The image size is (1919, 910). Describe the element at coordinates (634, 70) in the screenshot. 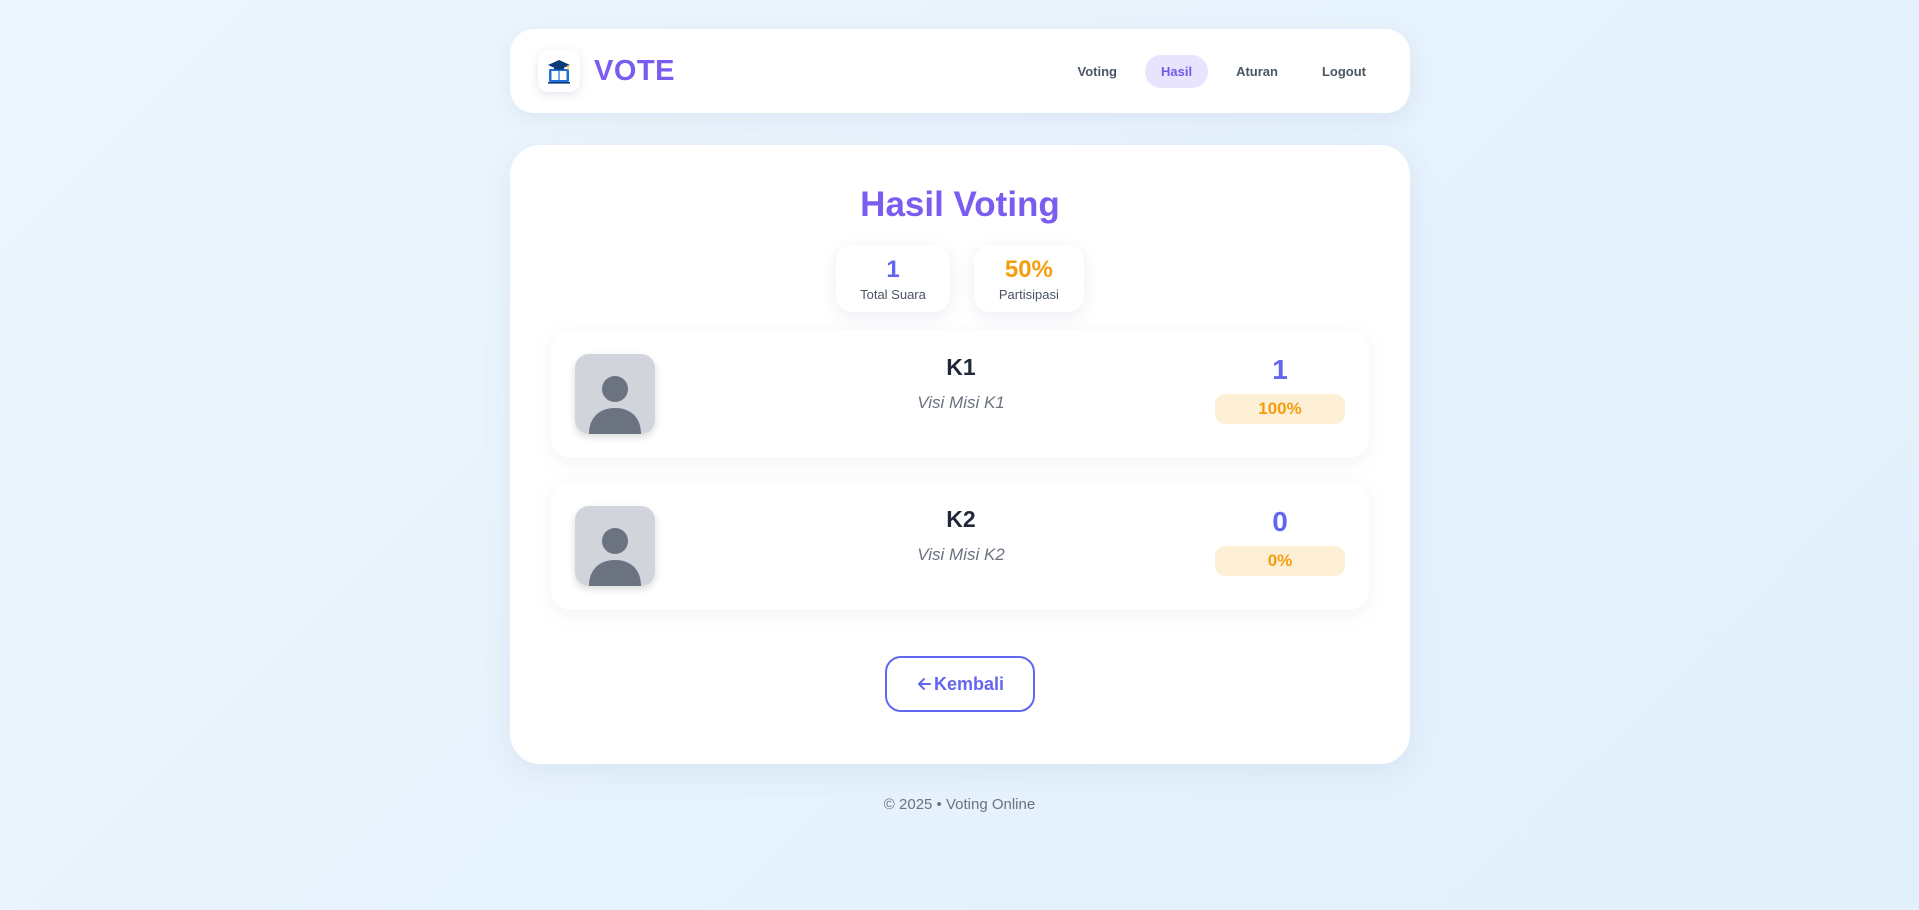

I see `brand-name: VOTE` at that location.